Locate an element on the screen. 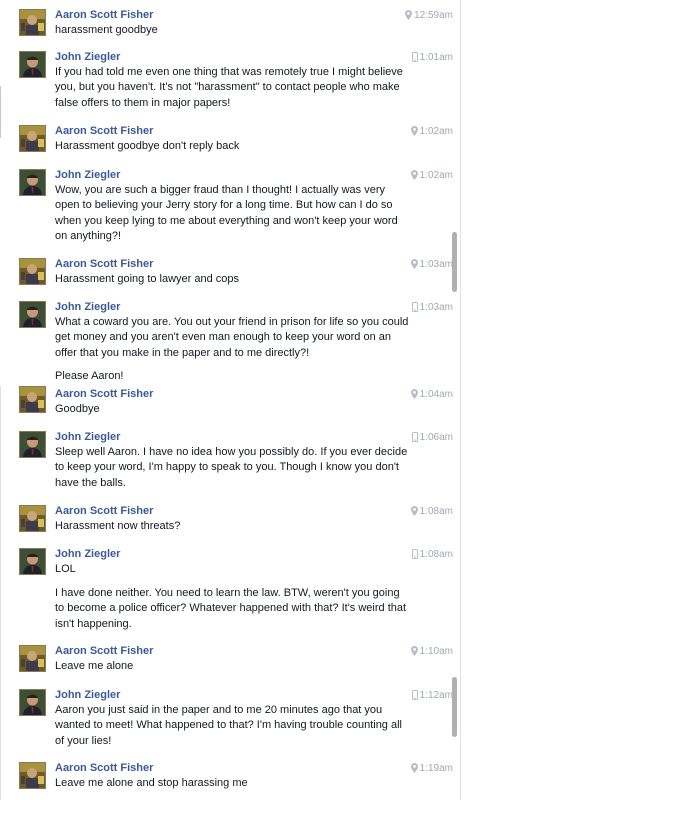  message-meta: 1:01am is located at coordinates (432, 58).